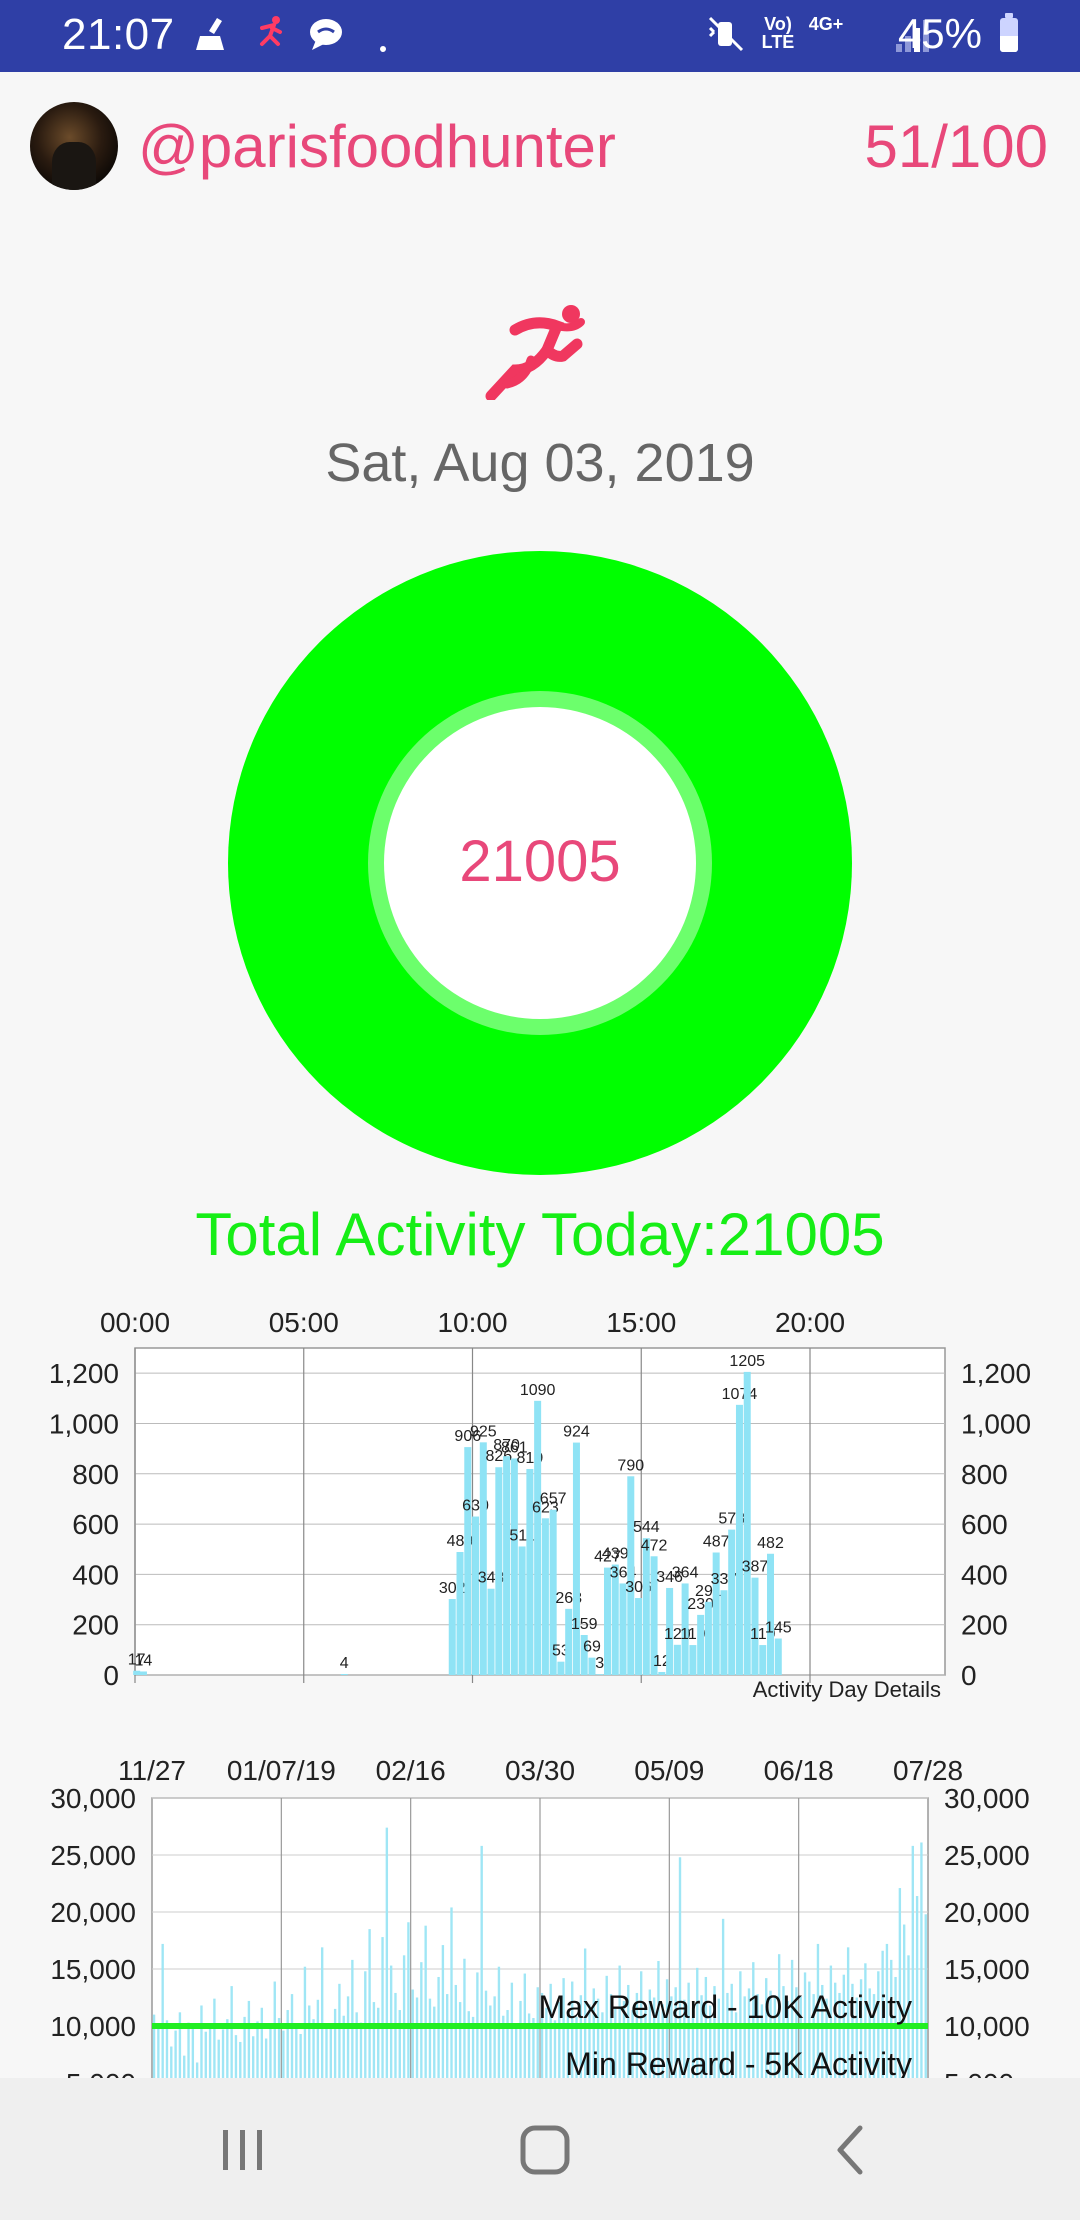  I want to click on y-tick-label-left: 25,000, so click(93, 1855).